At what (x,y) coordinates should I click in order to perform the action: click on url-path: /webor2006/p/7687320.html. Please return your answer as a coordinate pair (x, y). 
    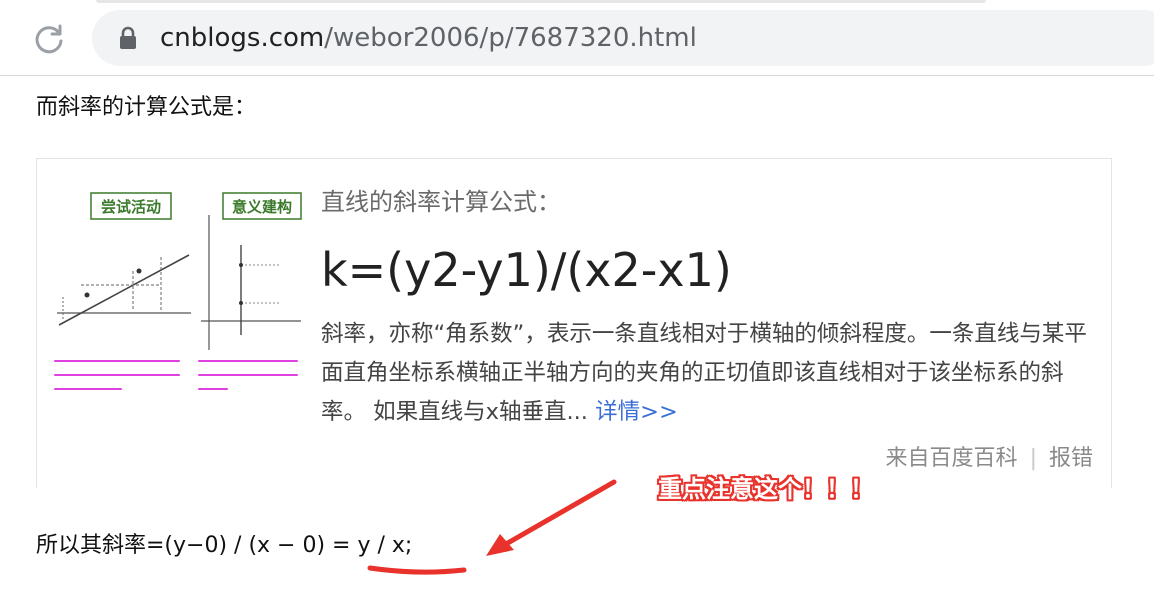
    Looking at the image, I should click on (510, 38).